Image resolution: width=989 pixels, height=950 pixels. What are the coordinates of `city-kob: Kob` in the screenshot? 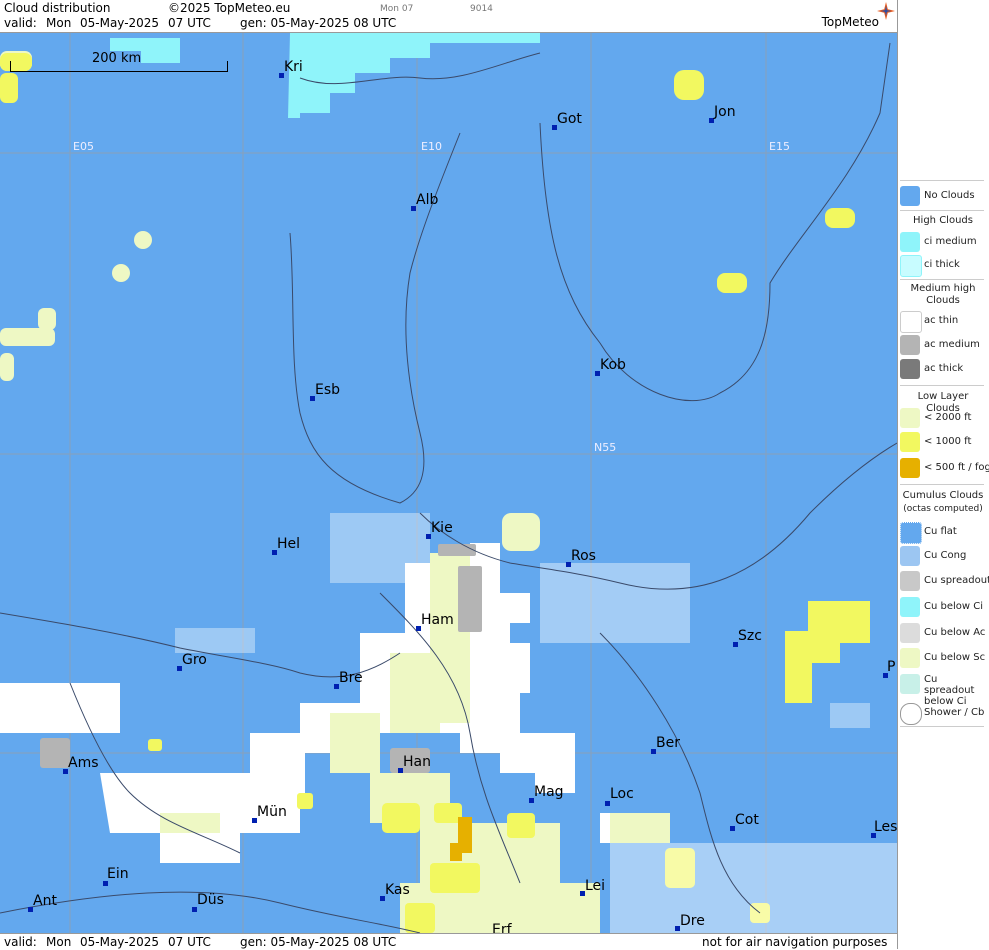 It's located at (613, 365).